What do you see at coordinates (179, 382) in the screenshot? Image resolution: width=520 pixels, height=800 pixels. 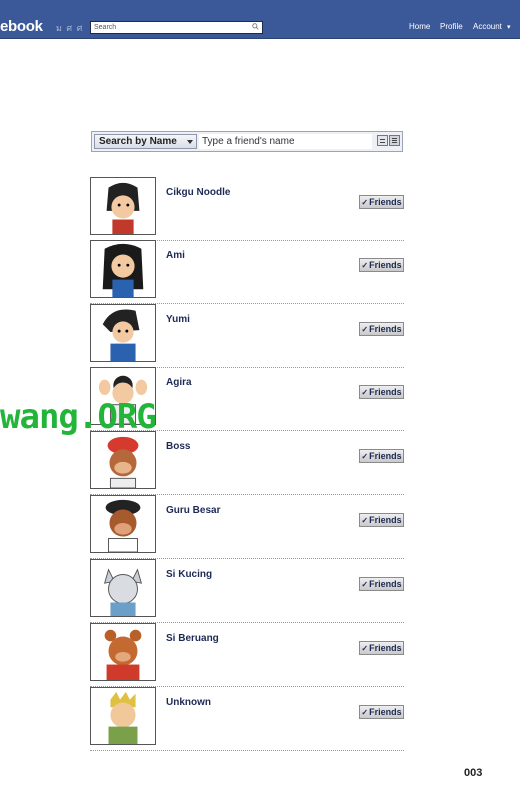 I see `friend-name: Agira` at bounding box center [179, 382].